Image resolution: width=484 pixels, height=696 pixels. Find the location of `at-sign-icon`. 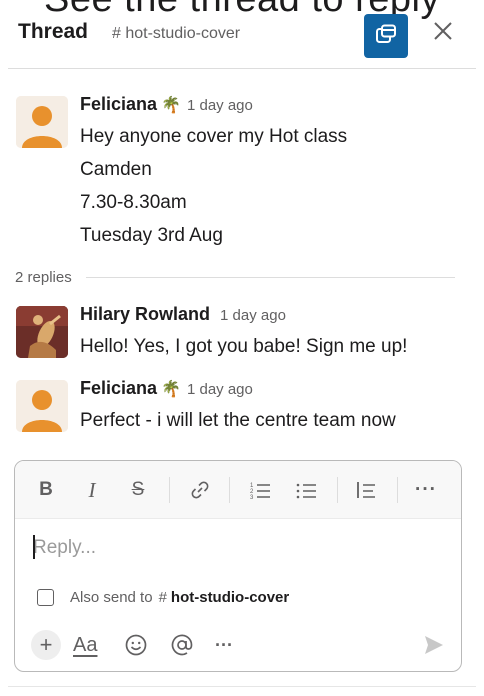

at-sign-icon is located at coordinates (182, 645).